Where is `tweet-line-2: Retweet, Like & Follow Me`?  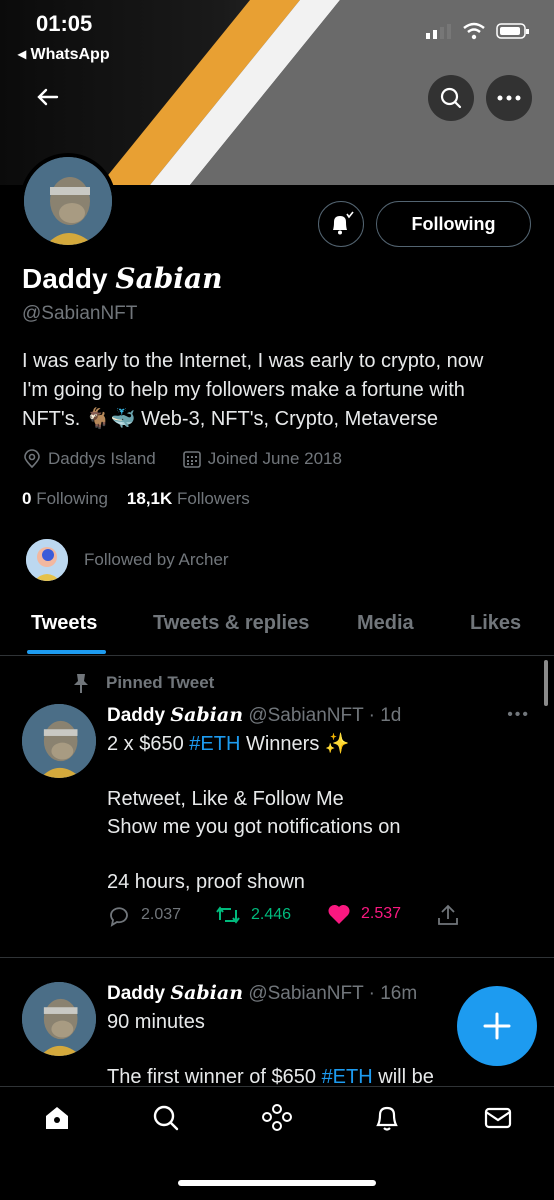
tweet-line-2: Retweet, Like & Follow Me is located at coordinates (225, 799).